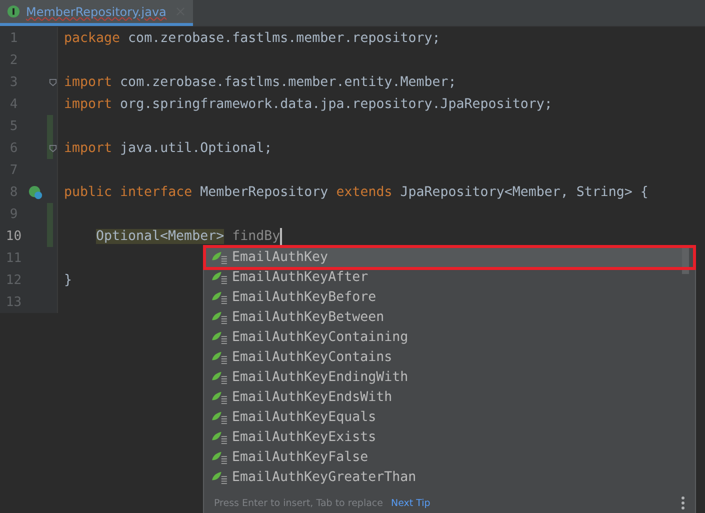 The image size is (705, 513). What do you see at coordinates (443, 317) in the screenshot?
I see `completion-item: EmailAuthKeyBetween` at bounding box center [443, 317].